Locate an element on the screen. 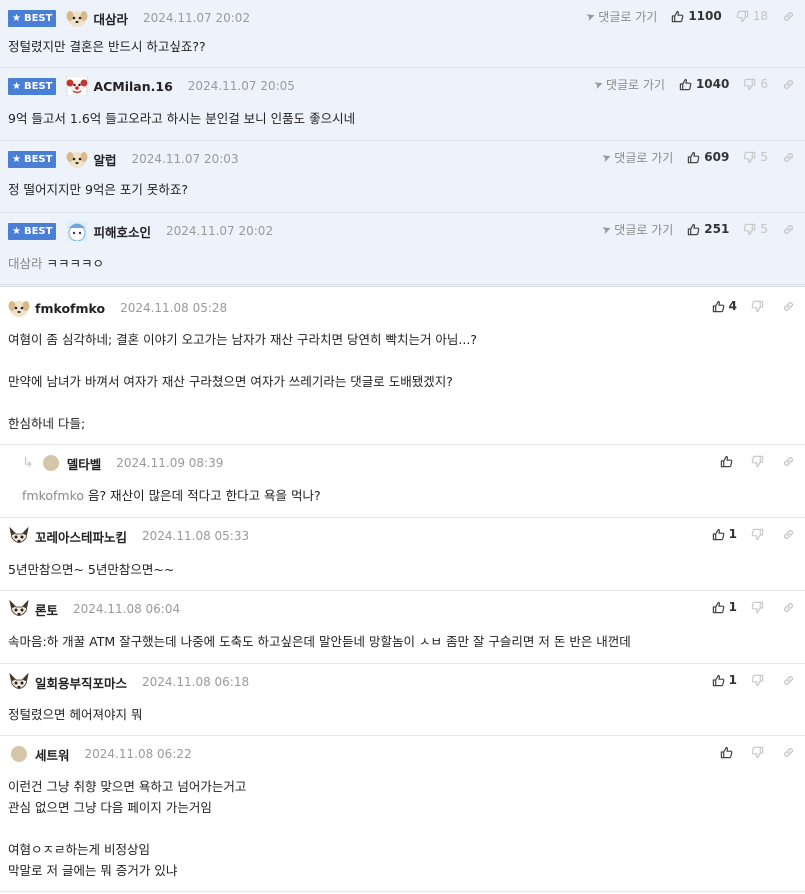 The height and width of the screenshot is (894, 805). comment-body: fmkofmko 음? 재산이 많은데 적다고 한다고 욕을 먹나? is located at coordinates (171, 495).